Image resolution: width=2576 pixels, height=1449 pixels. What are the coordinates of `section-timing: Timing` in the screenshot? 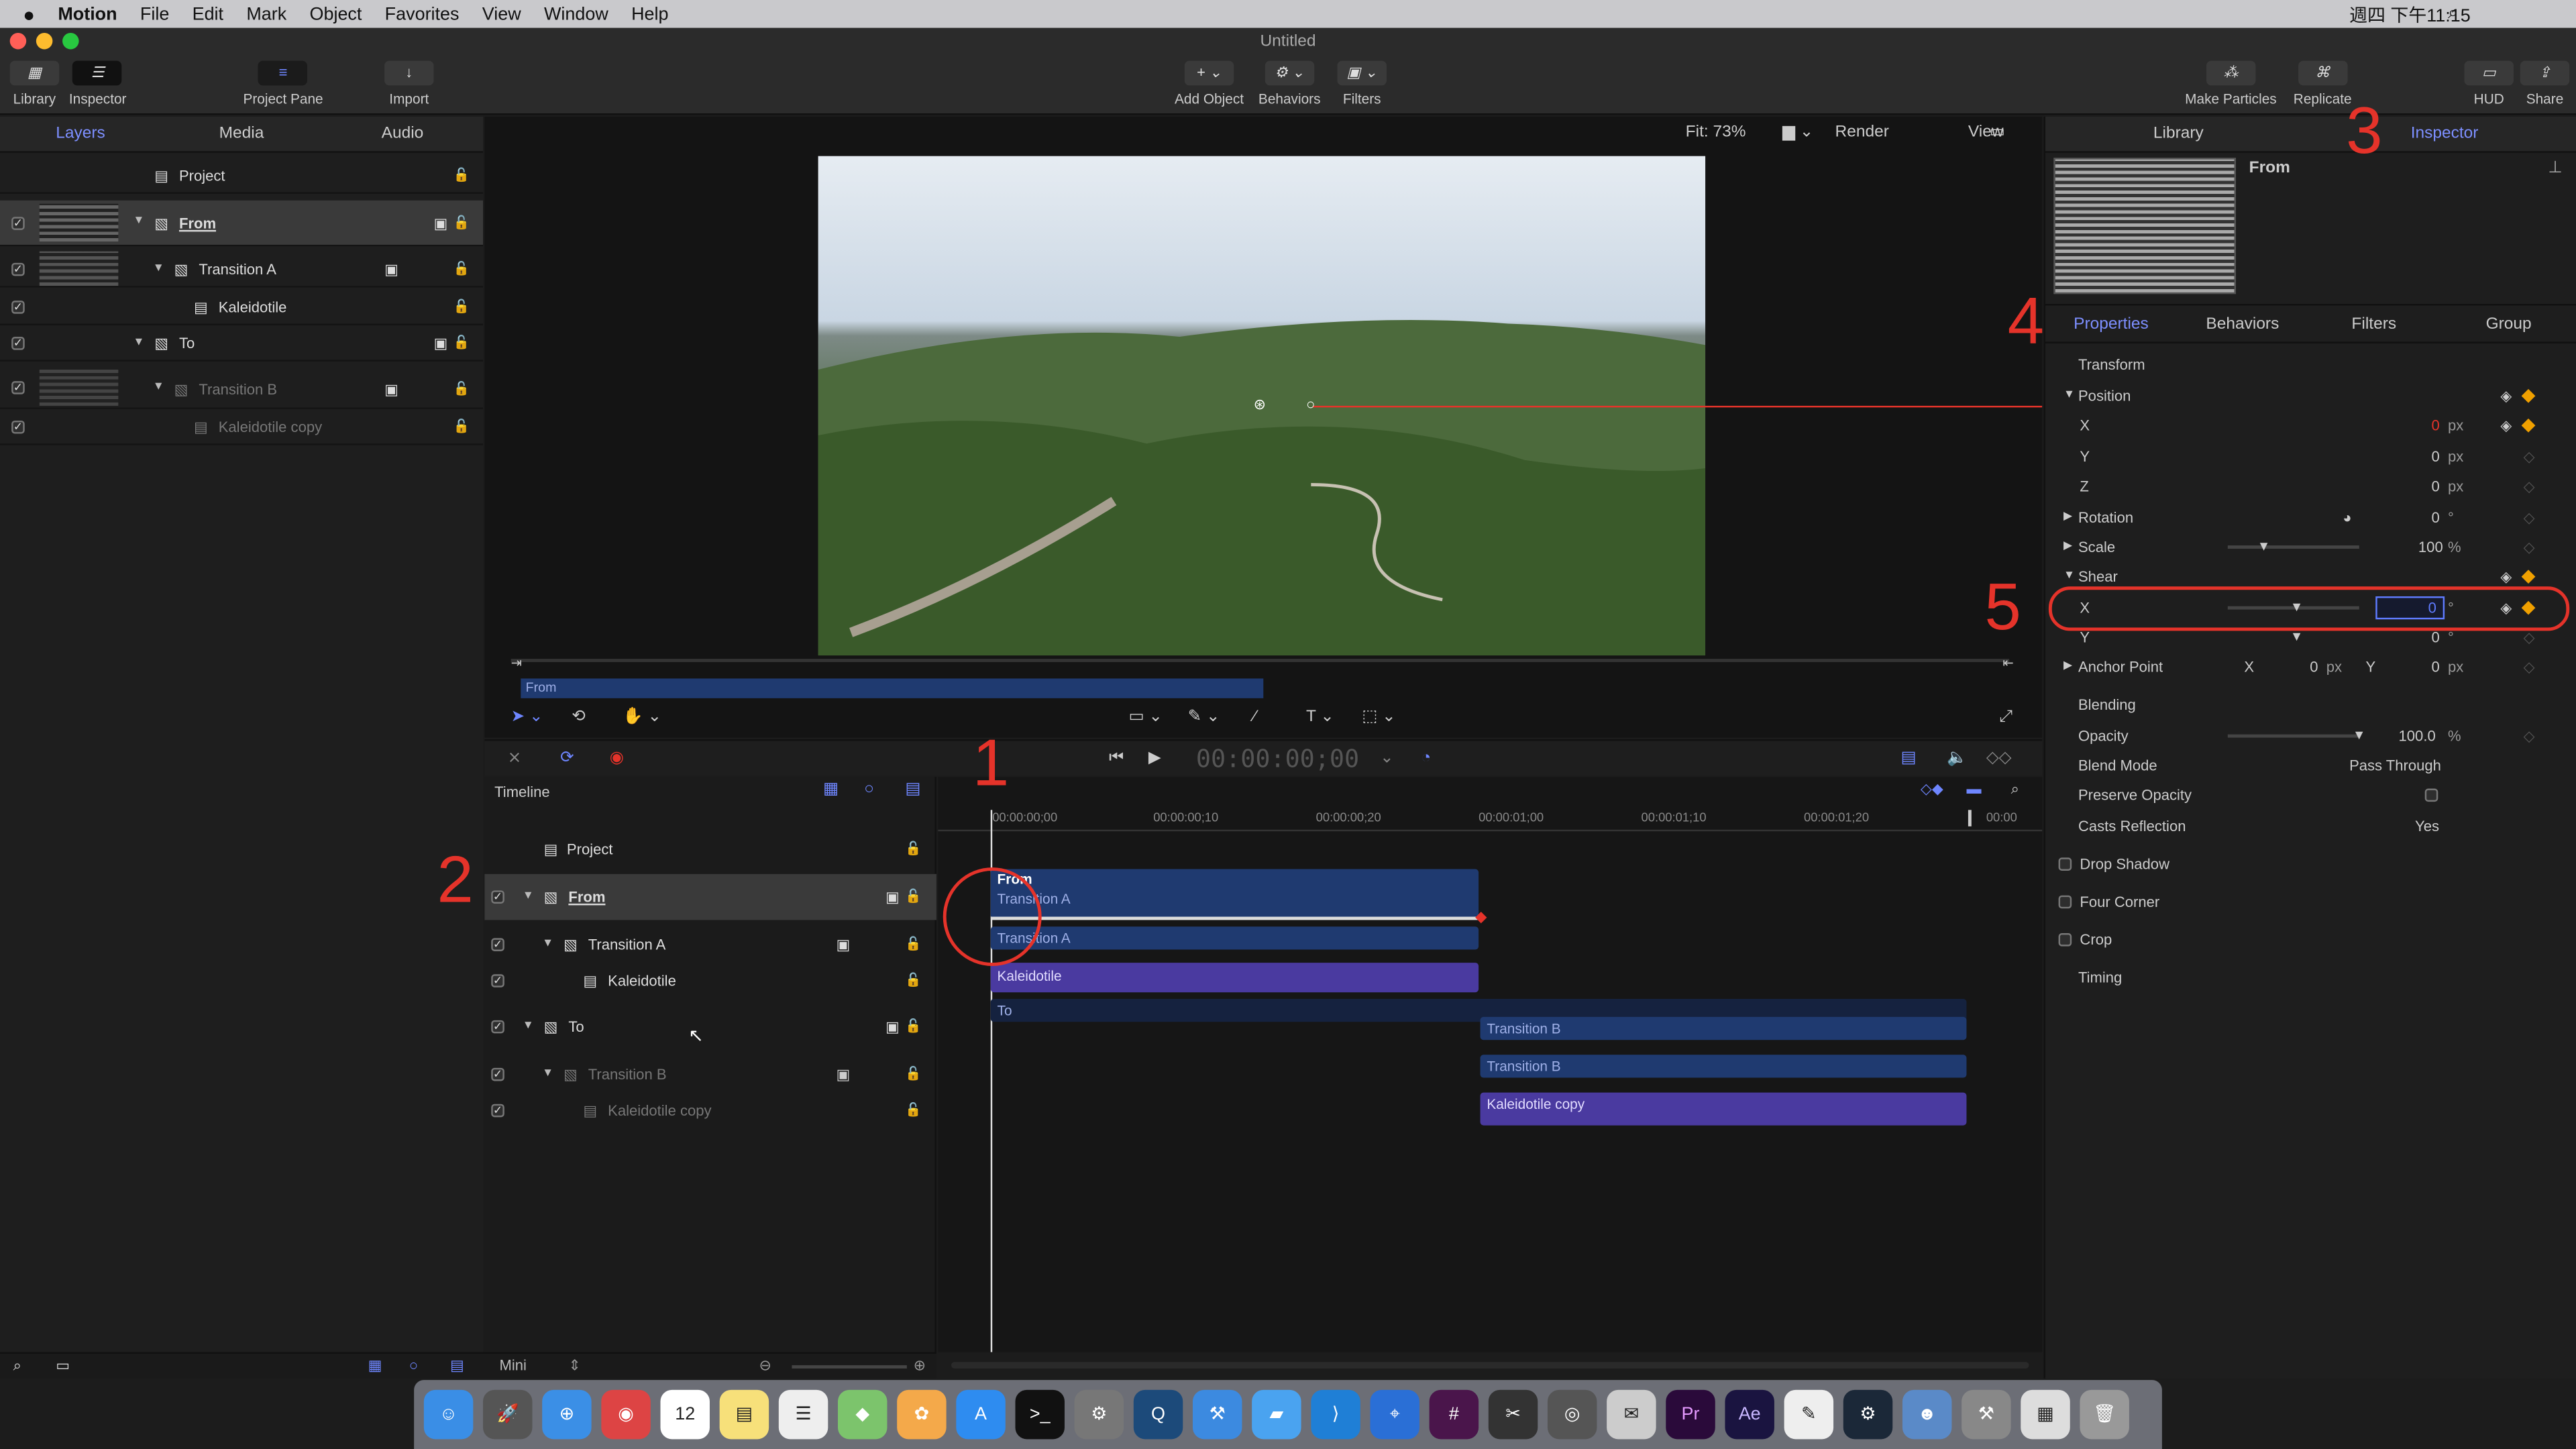 It's located at (2327, 977).